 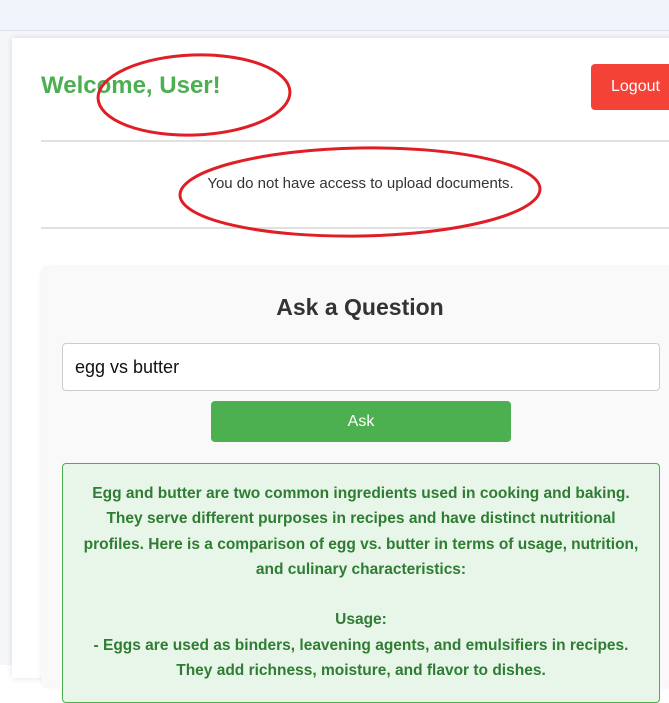 What do you see at coordinates (361, 421) in the screenshot?
I see `ask-button: Ask` at bounding box center [361, 421].